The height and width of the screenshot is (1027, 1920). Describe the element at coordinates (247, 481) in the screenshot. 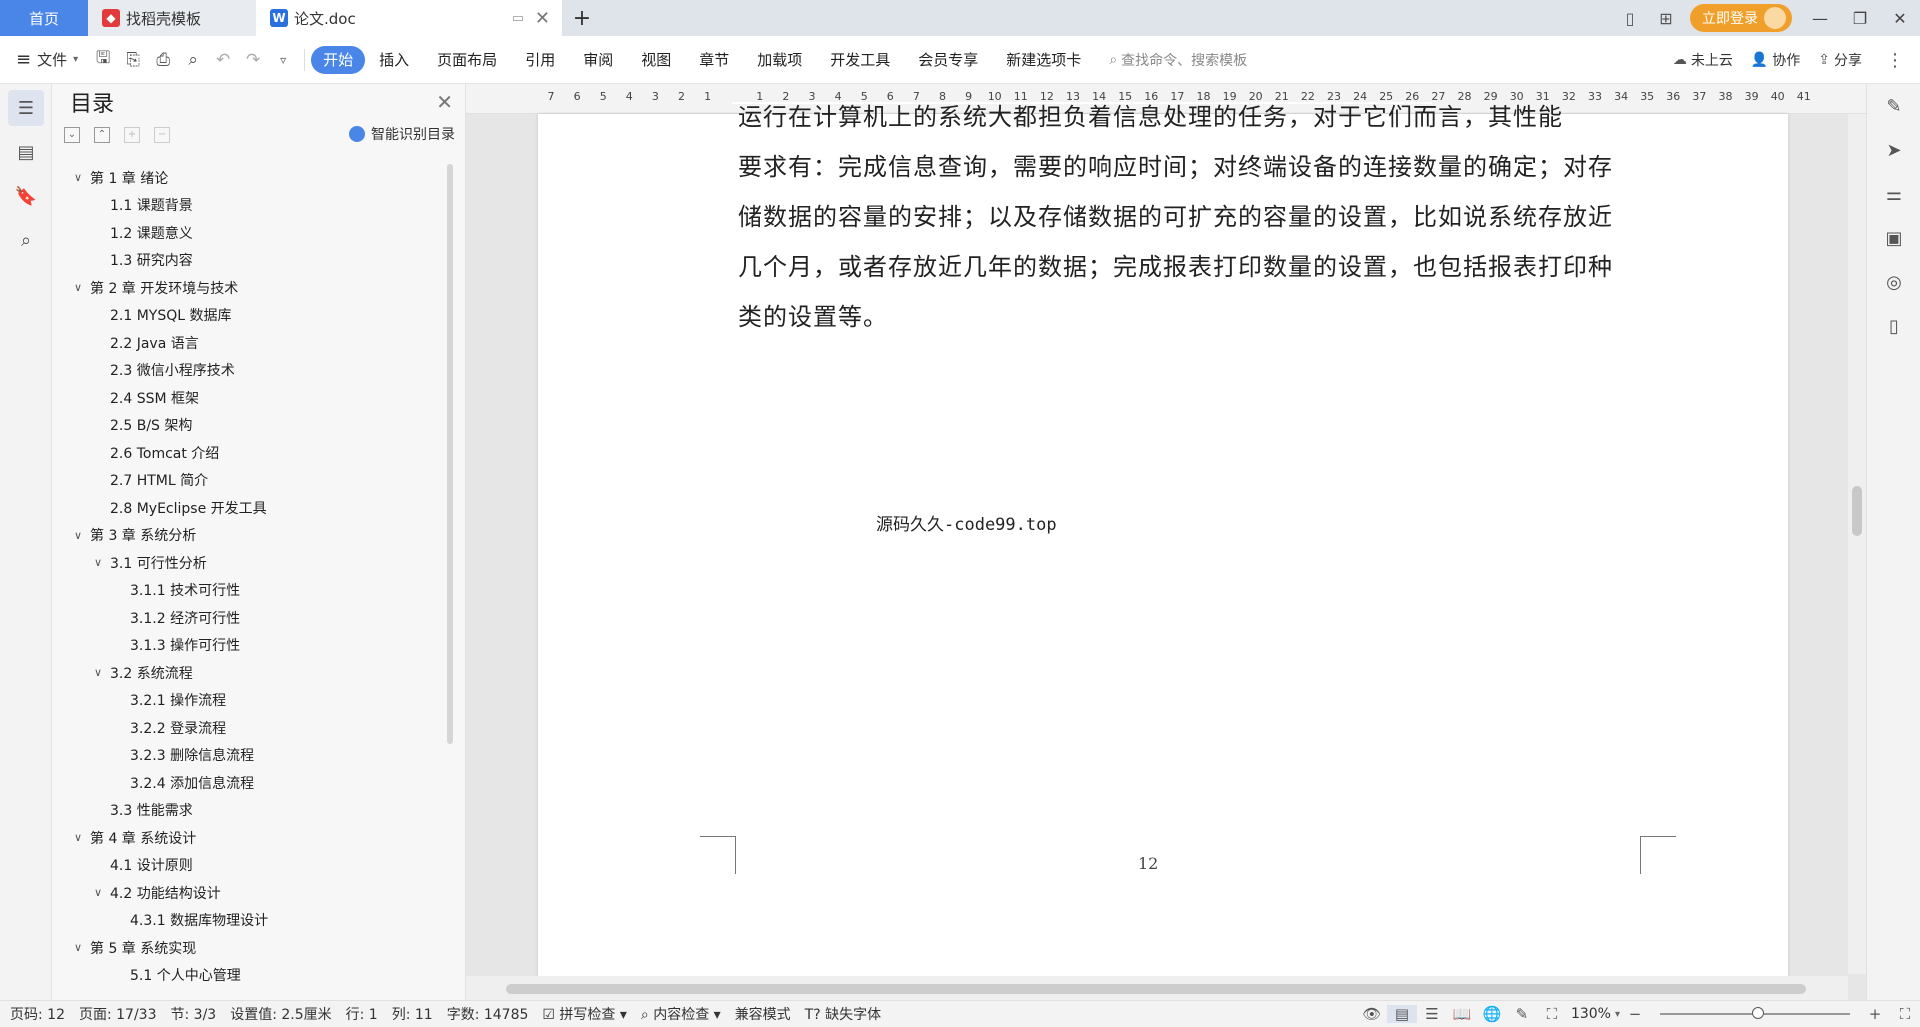

I see `toc-item: 2.7 HTML 简介` at that location.